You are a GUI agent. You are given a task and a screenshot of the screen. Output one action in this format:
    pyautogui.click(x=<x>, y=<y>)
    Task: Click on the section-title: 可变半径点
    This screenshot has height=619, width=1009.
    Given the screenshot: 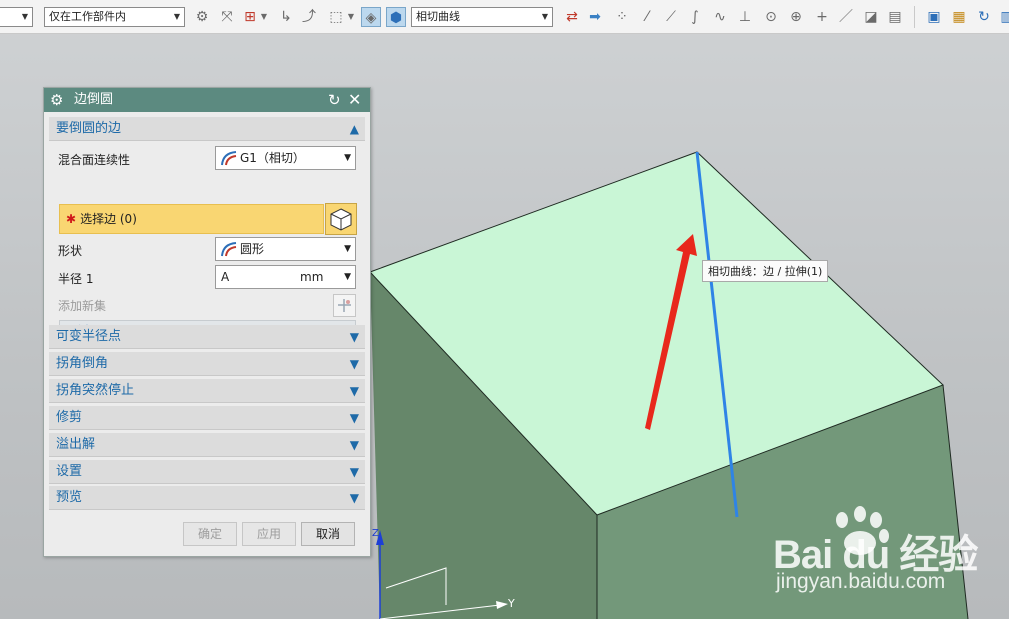 What is the action you would take?
    pyautogui.click(x=89, y=336)
    